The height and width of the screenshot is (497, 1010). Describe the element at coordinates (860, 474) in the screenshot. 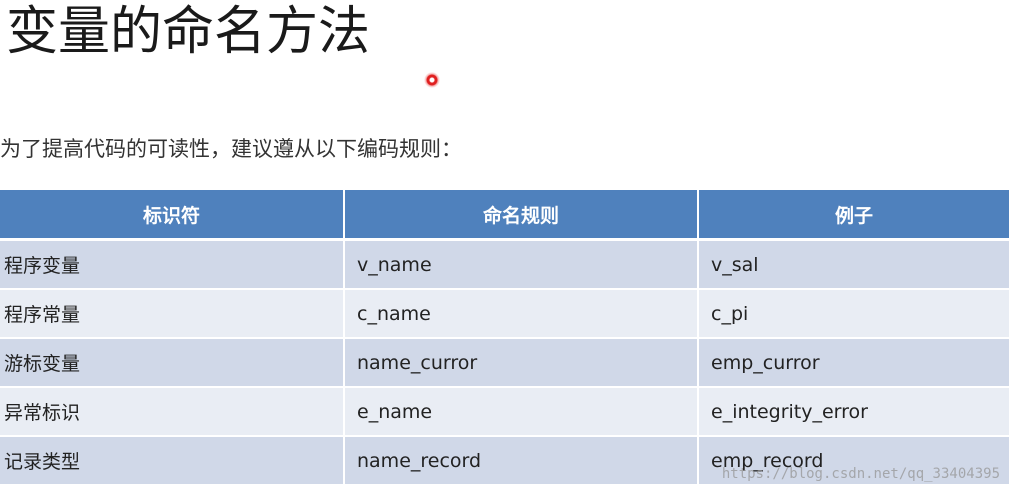

I see `watermark-text: https://blog.csdn.net/qq_33404395` at that location.